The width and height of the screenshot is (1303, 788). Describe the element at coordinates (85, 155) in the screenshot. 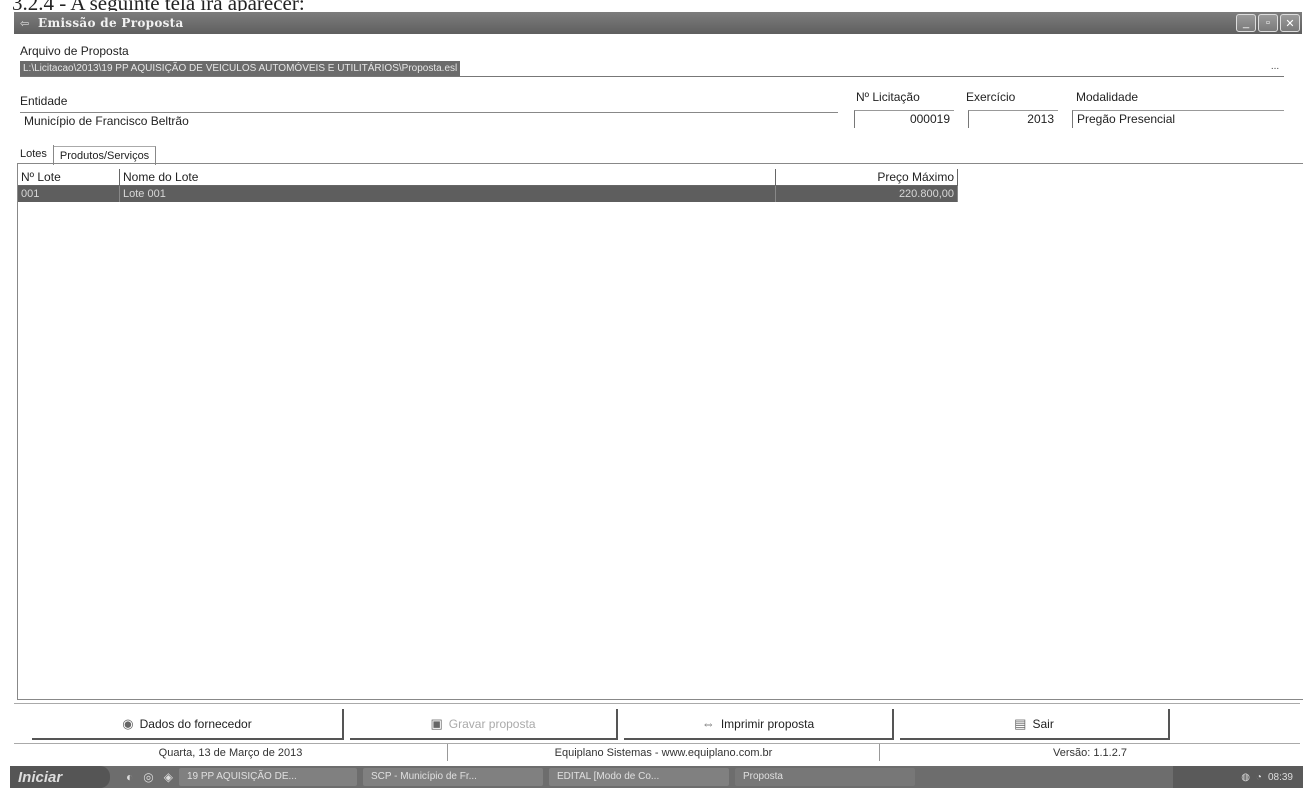

I see `tab-strip: Lotes Produtos/Serviços` at that location.